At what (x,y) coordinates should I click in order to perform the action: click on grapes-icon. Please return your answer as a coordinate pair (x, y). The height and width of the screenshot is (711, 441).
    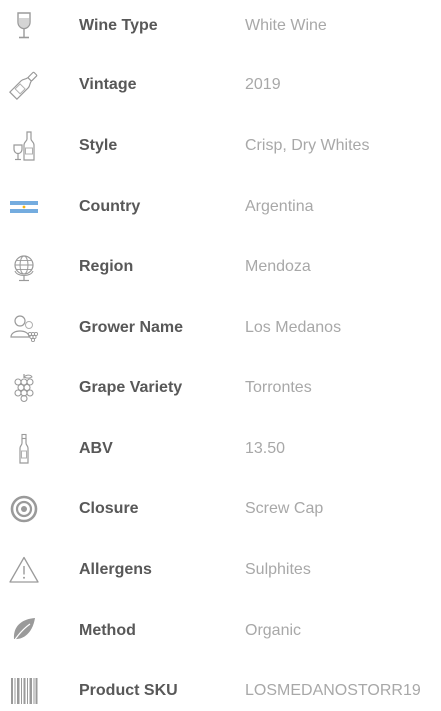
    Looking at the image, I should click on (24, 388).